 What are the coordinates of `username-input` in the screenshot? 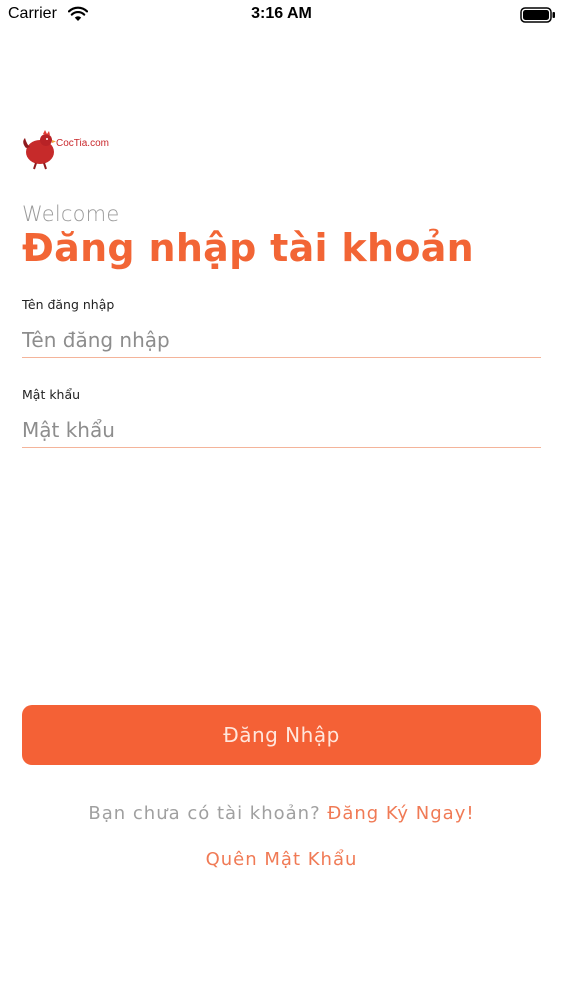 It's located at (281, 340).